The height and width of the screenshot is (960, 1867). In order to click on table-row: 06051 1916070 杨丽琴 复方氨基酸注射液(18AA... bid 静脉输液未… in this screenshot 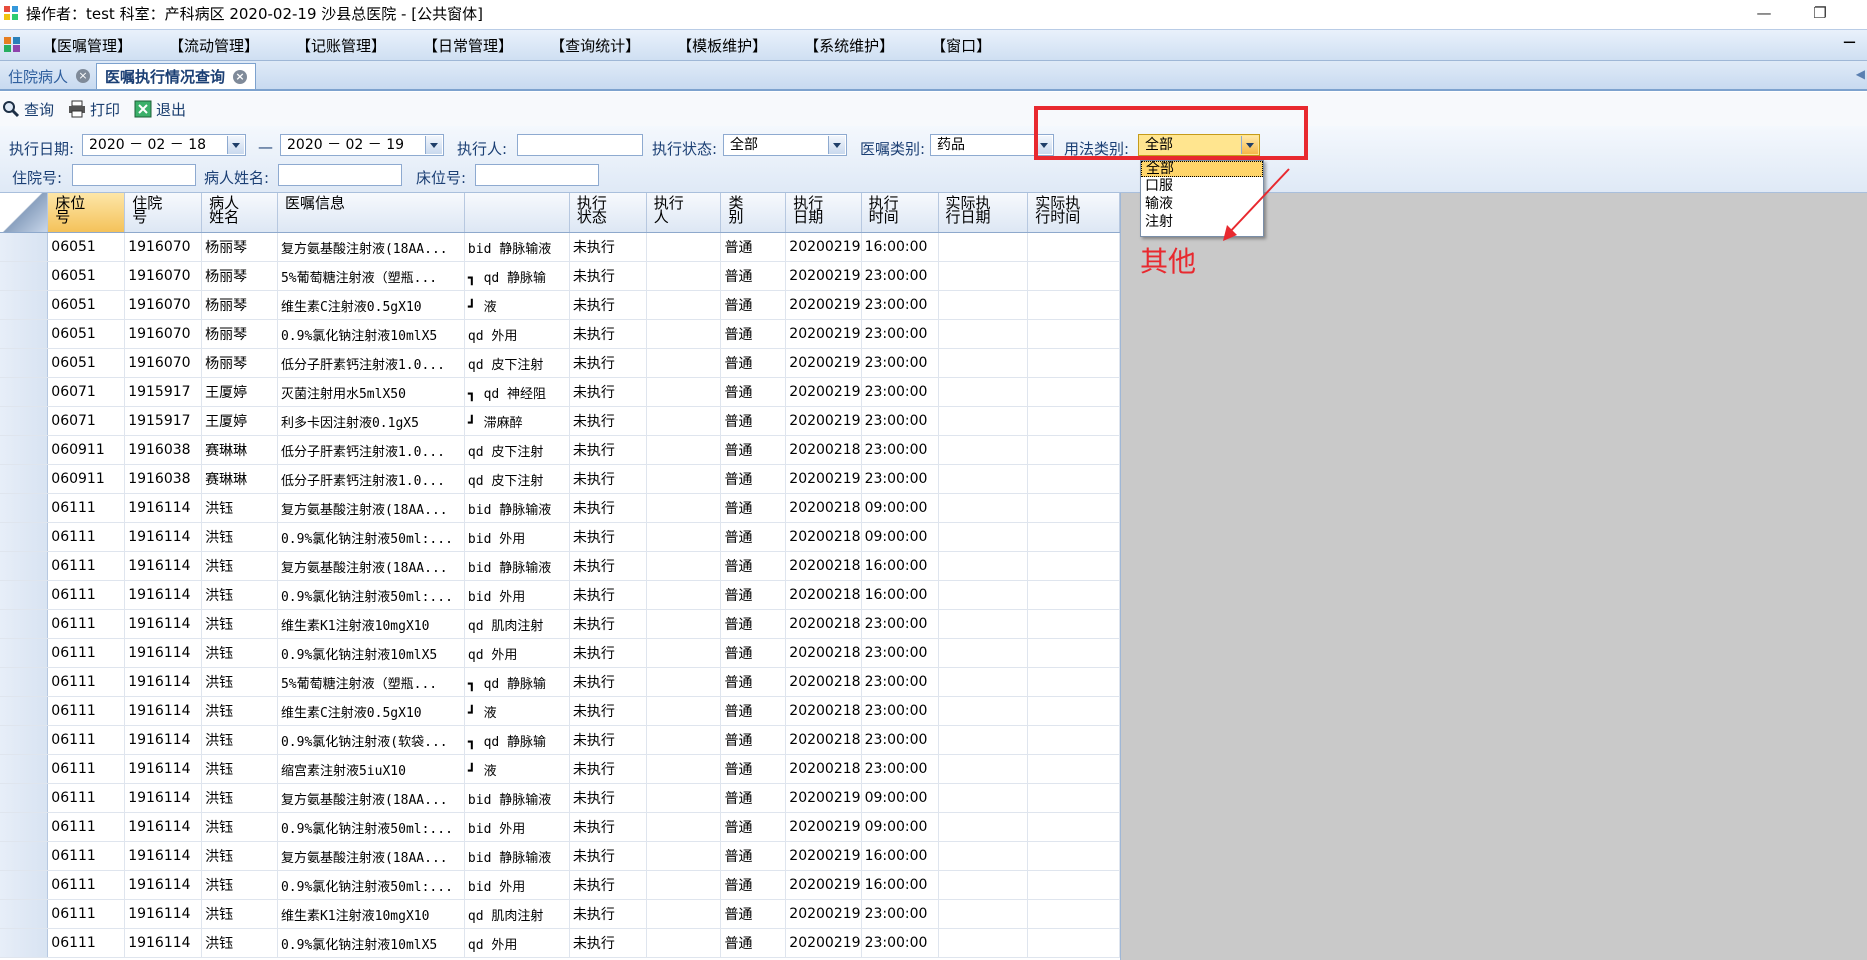, I will do `click(560, 247)`.